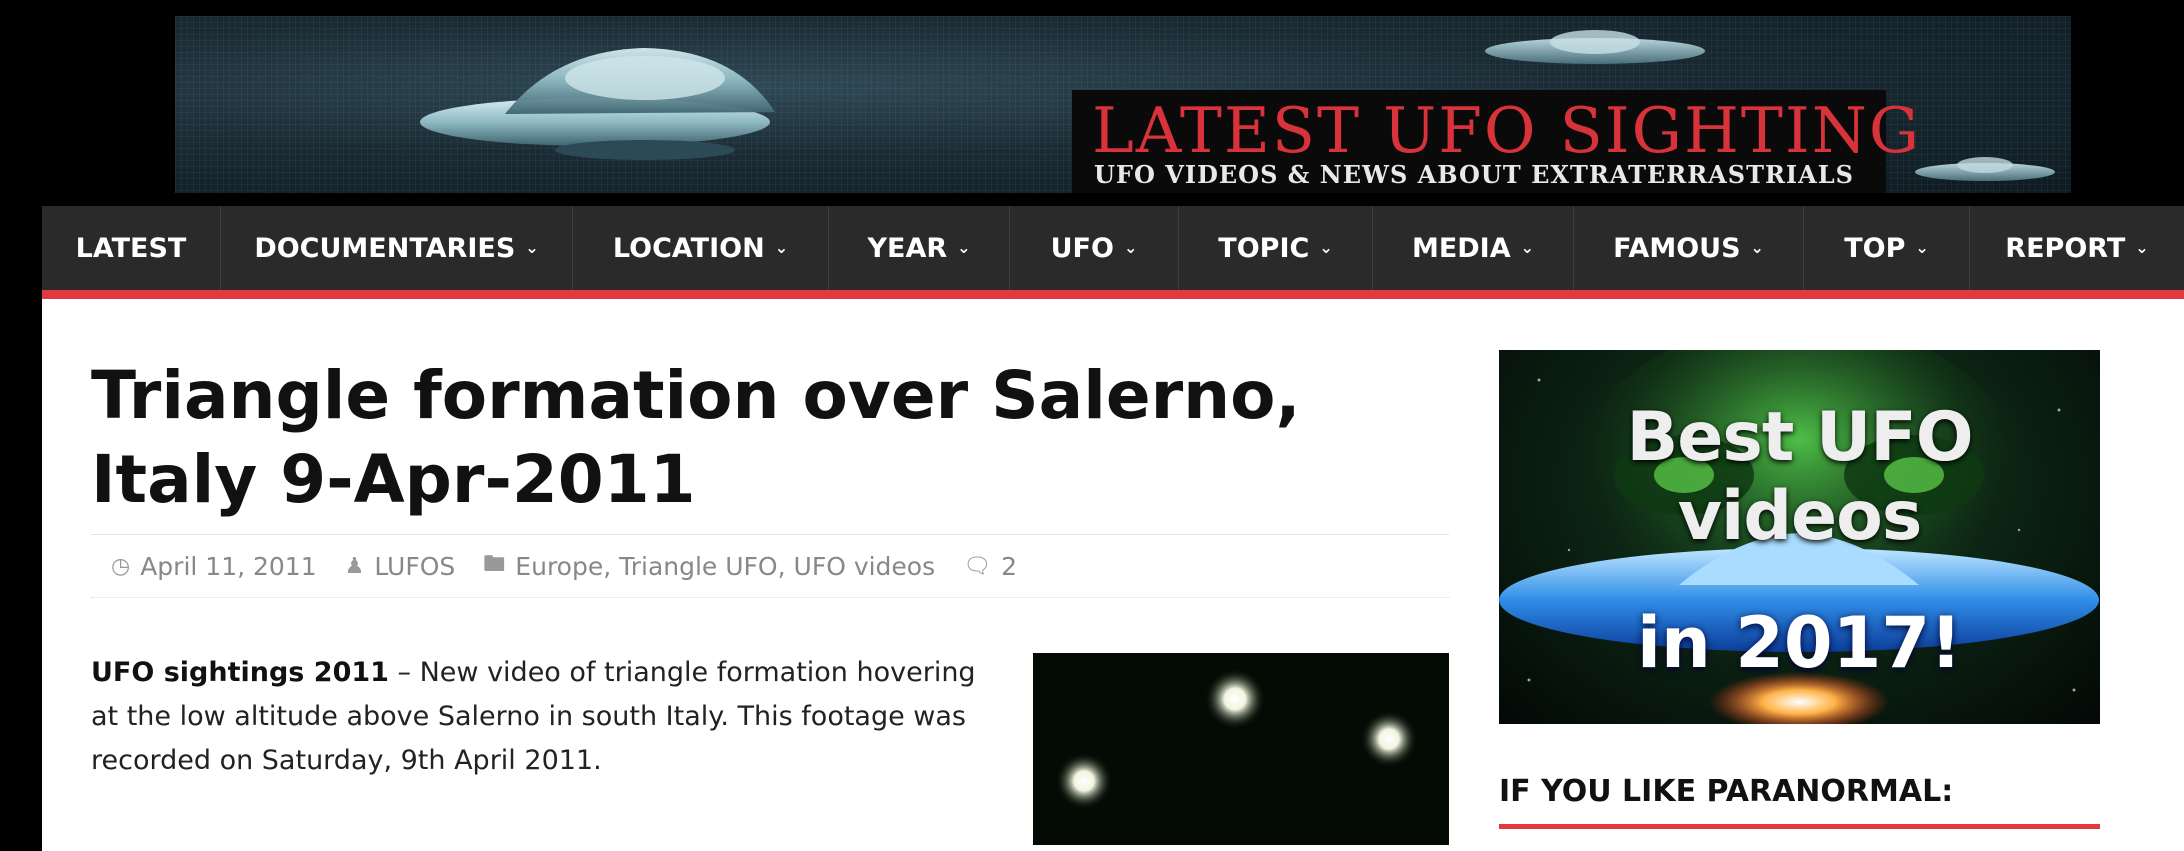 This screenshot has height=851, width=2184. Describe the element at coordinates (385, 248) in the screenshot. I see `nav-item-label: DOCUMENTARIES` at that location.